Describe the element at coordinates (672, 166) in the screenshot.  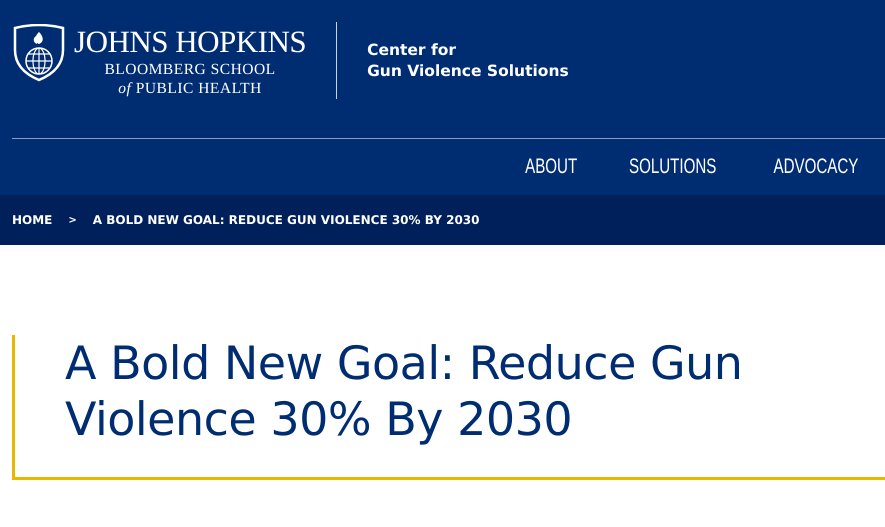
I see `nav-link: SOLUTIONS` at that location.